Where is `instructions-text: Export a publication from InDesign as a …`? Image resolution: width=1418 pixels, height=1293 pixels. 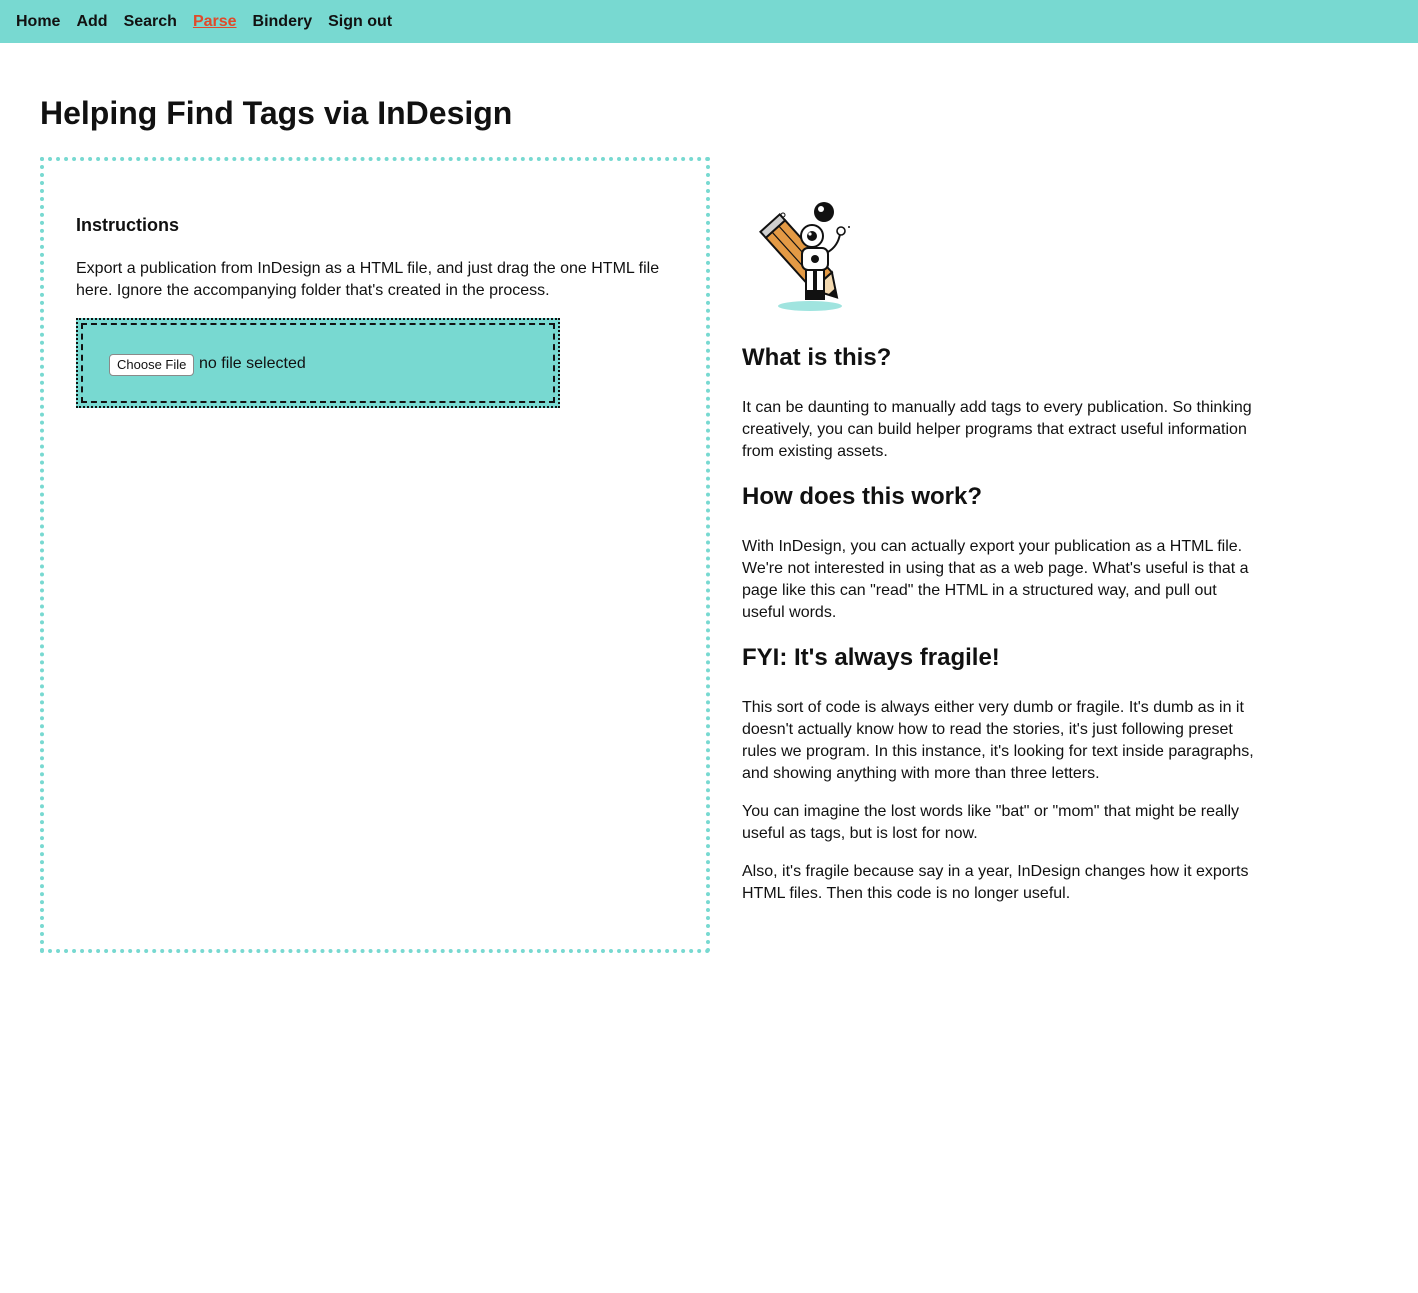 instructions-text: Export a publication from InDesign as a … is located at coordinates (368, 279).